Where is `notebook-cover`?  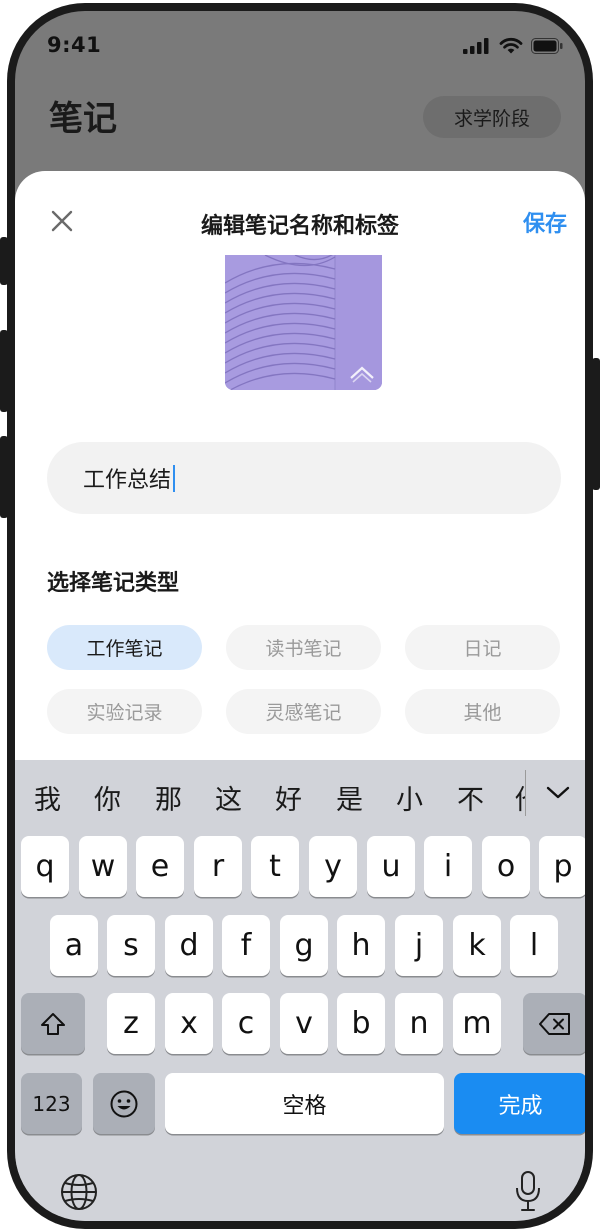
notebook-cover is located at coordinates (303, 322).